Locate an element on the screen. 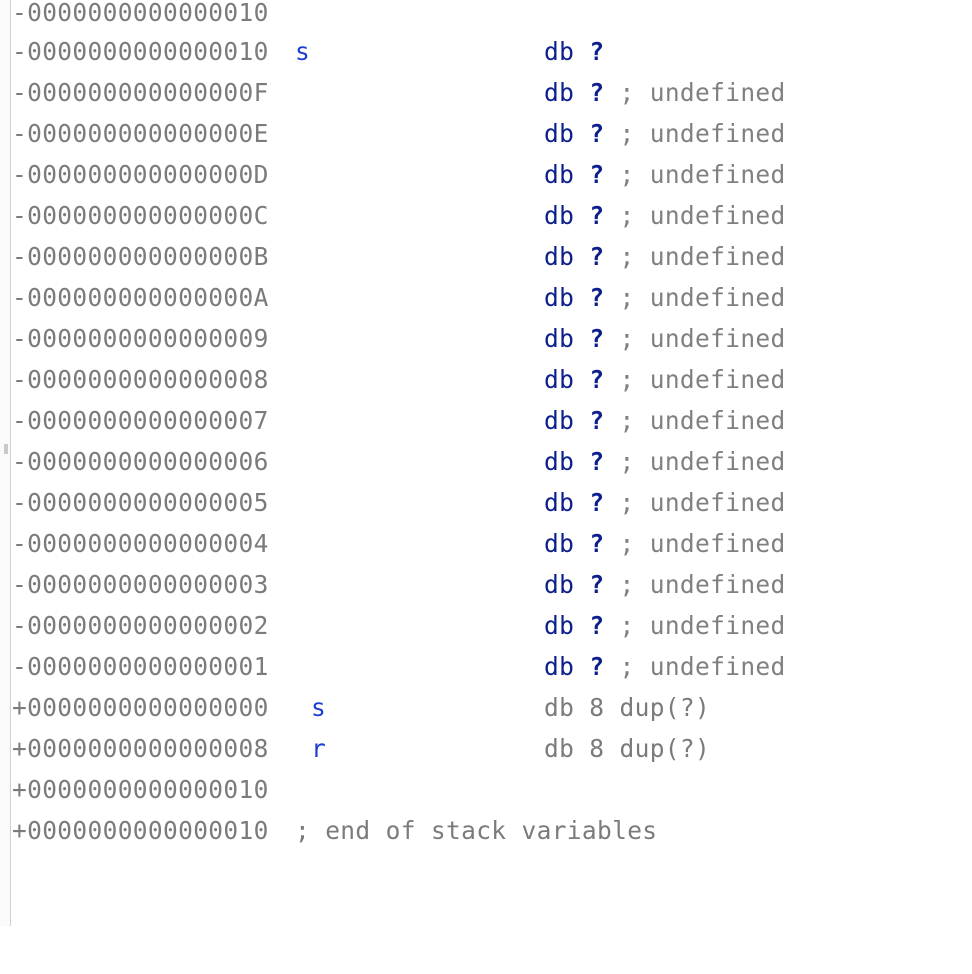  stack-offset: -000000000000000D is located at coordinates (140, 174).